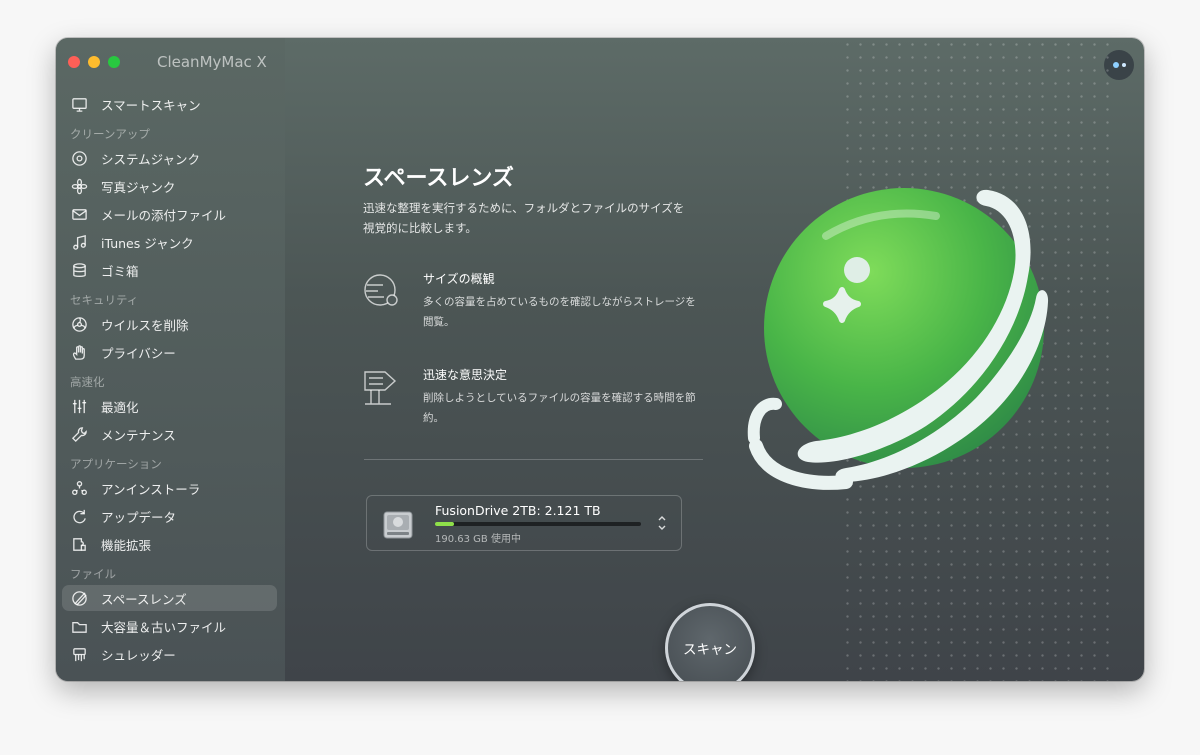 The height and width of the screenshot is (755, 1200). What do you see at coordinates (710, 642) in the screenshot?
I see `scan-button: スキャン` at bounding box center [710, 642].